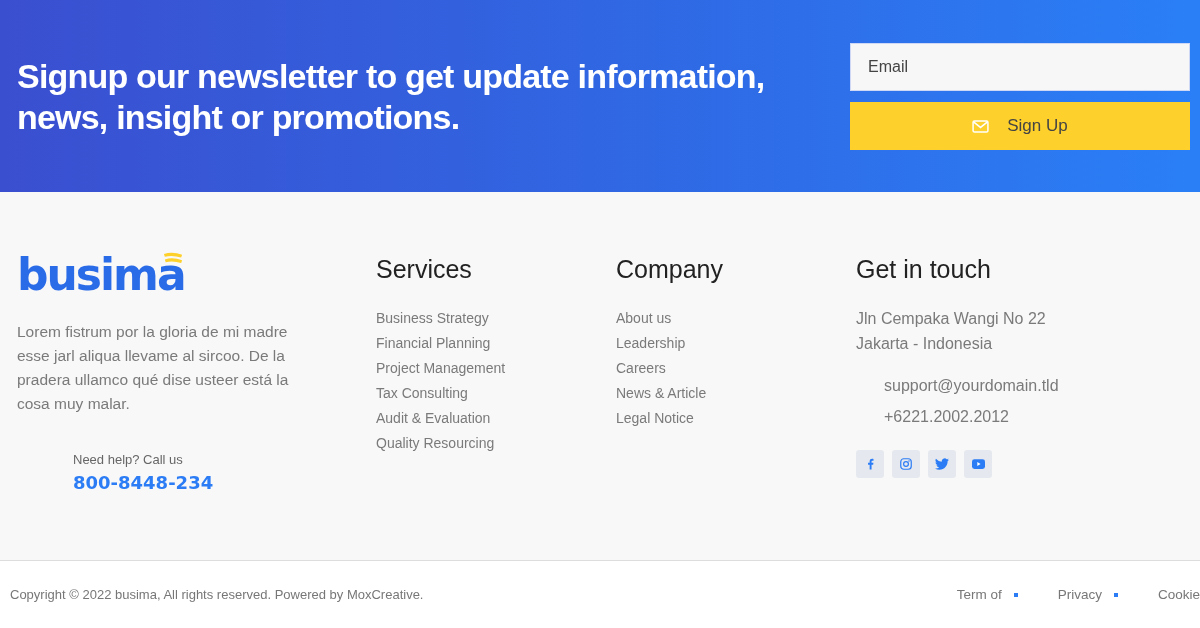 This screenshot has width=1200, height=628. What do you see at coordinates (153, 368) in the screenshot?
I see `brand-description: Lorem fistrum por la gloria de mi madre esse jarl aliqua llevame al sircoo. De la pradera ullamco qué dise usteer está la cosa muy malar.` at bounding box center [153, 368].